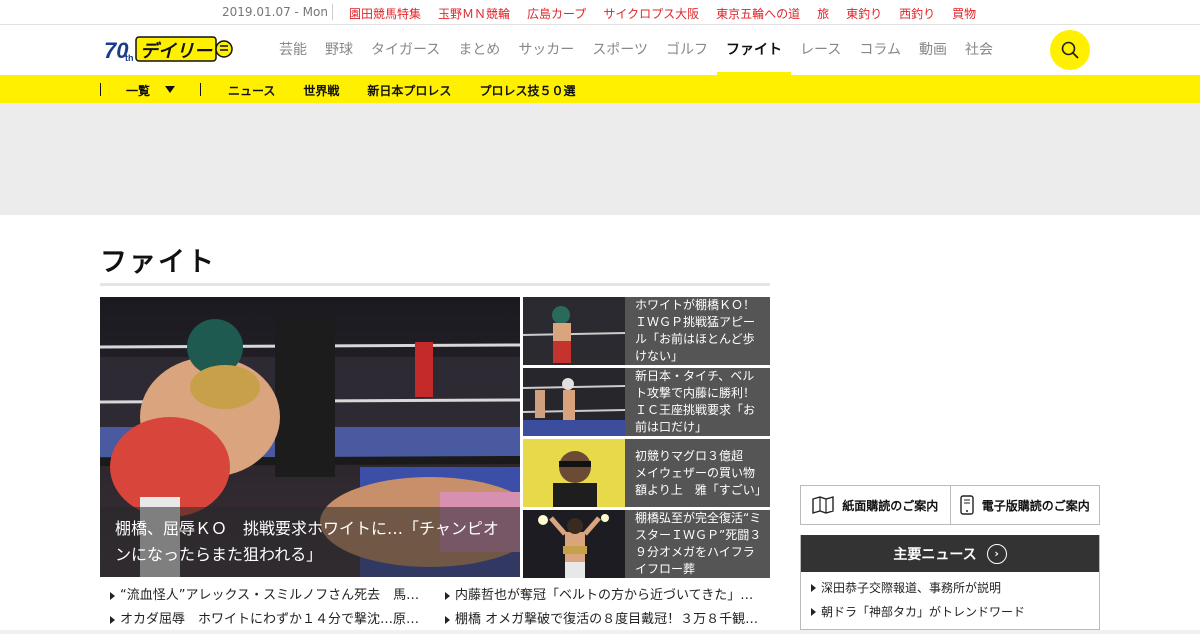 This screenshot has height=634, width=1200. What do you see at coordinates (820, 50) in the screenshot?
I see `nav-item-race: レース` at bounding box center [820, 50].